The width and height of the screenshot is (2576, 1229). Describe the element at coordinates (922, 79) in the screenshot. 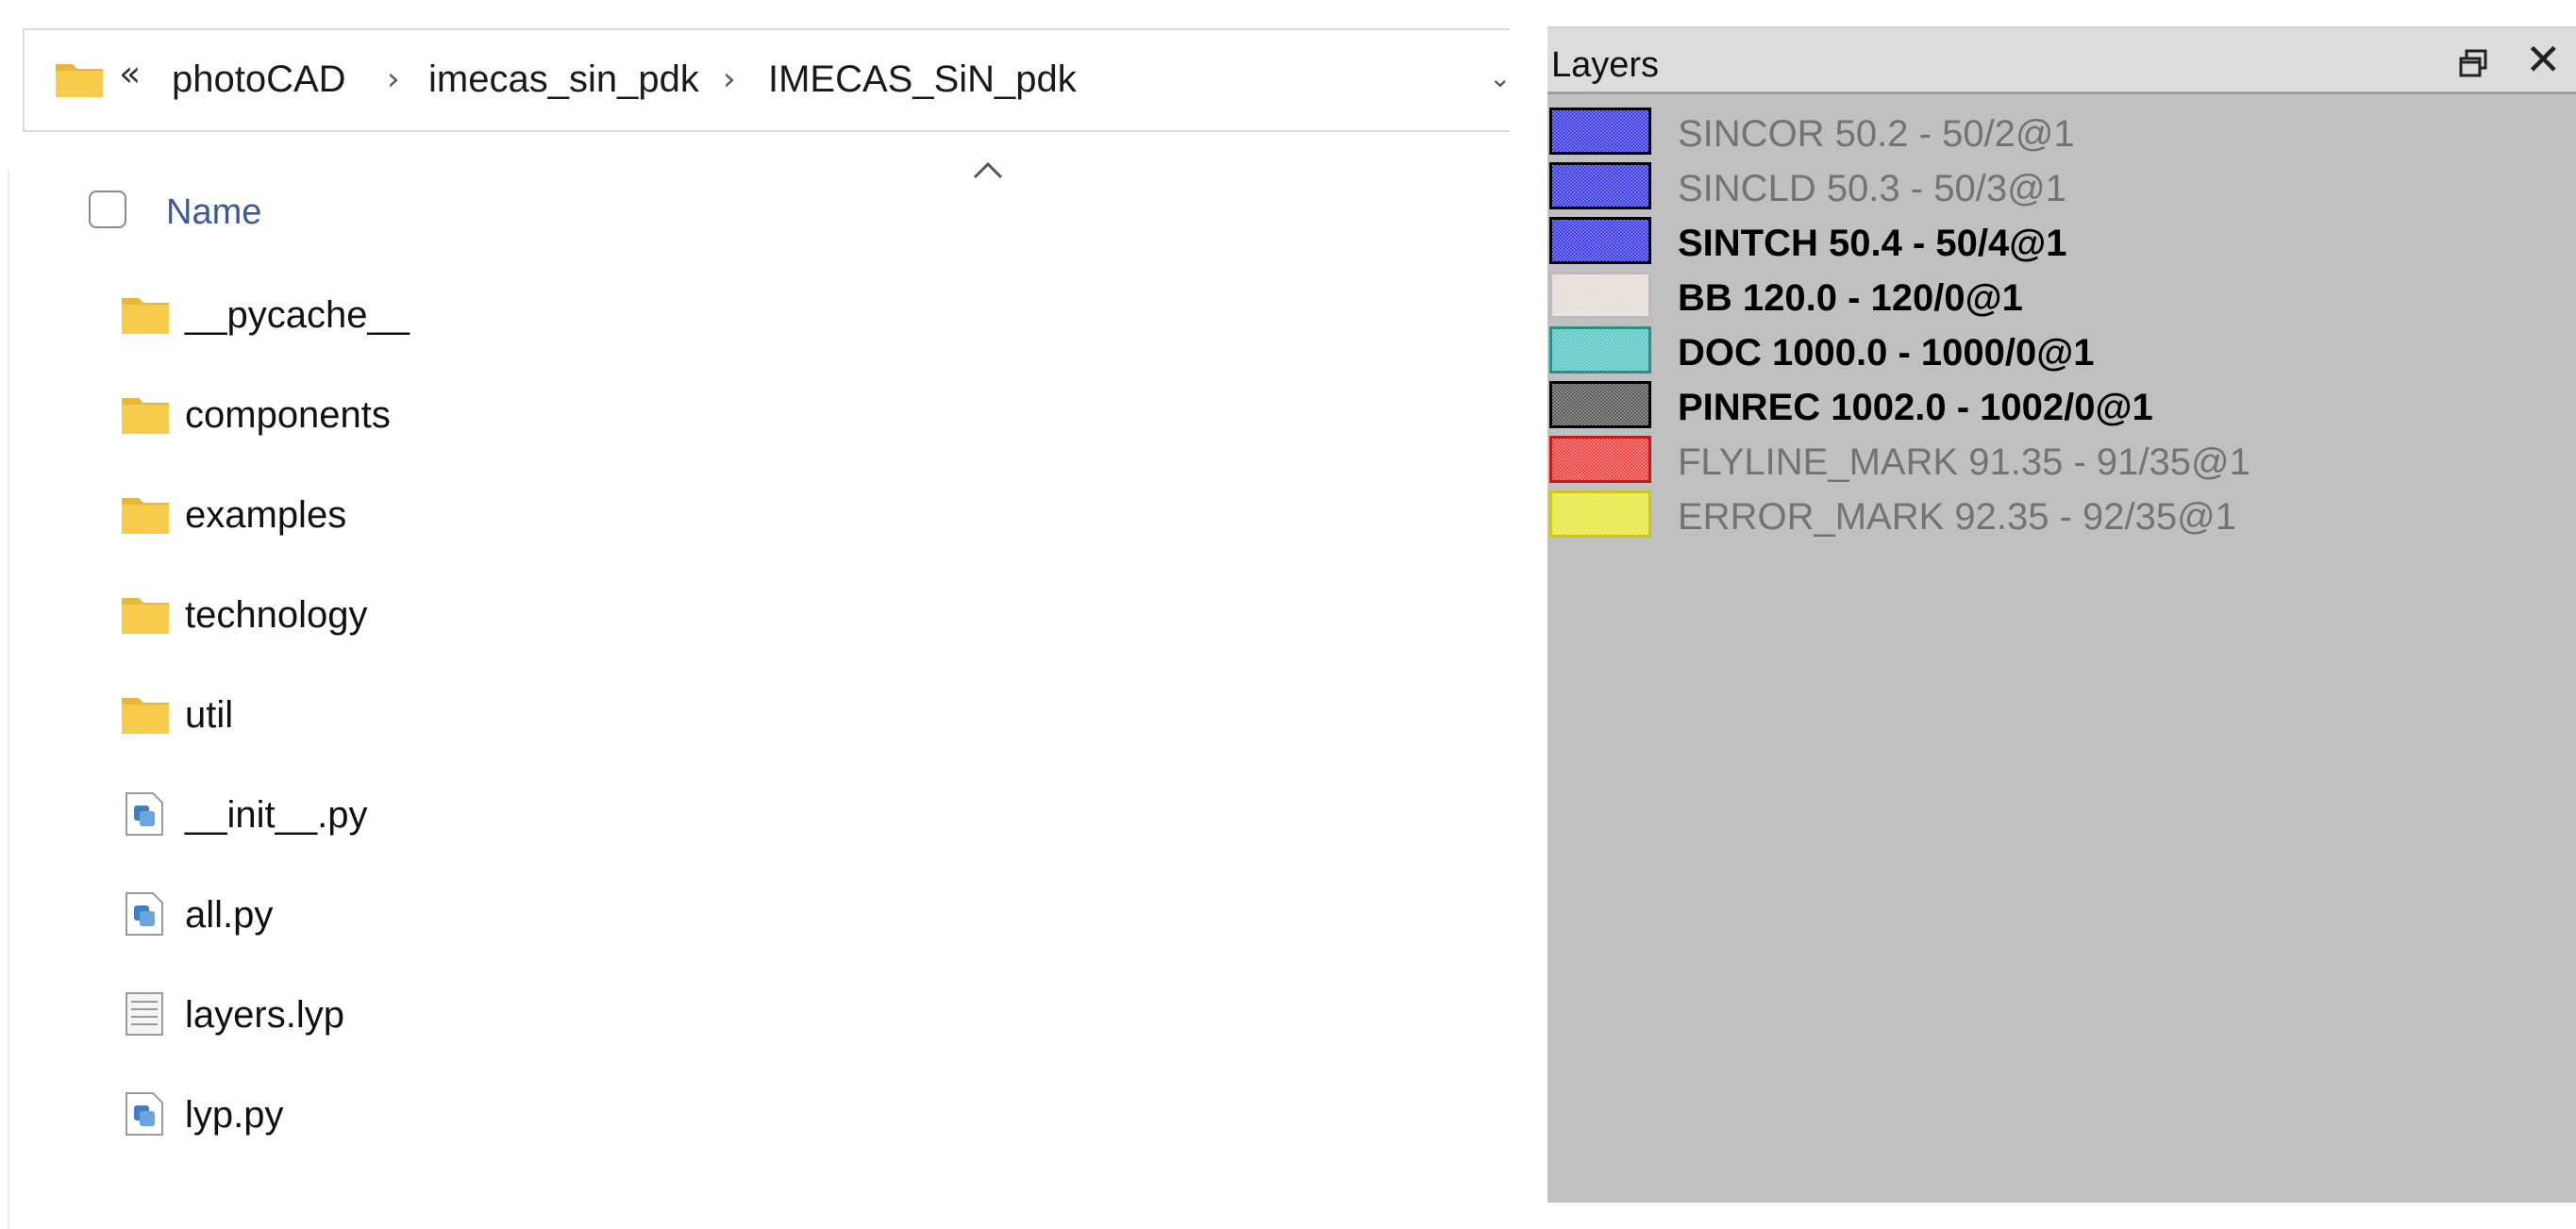

I see `breadcrumb-item: IMECAS_SiN_pdk` at that location.